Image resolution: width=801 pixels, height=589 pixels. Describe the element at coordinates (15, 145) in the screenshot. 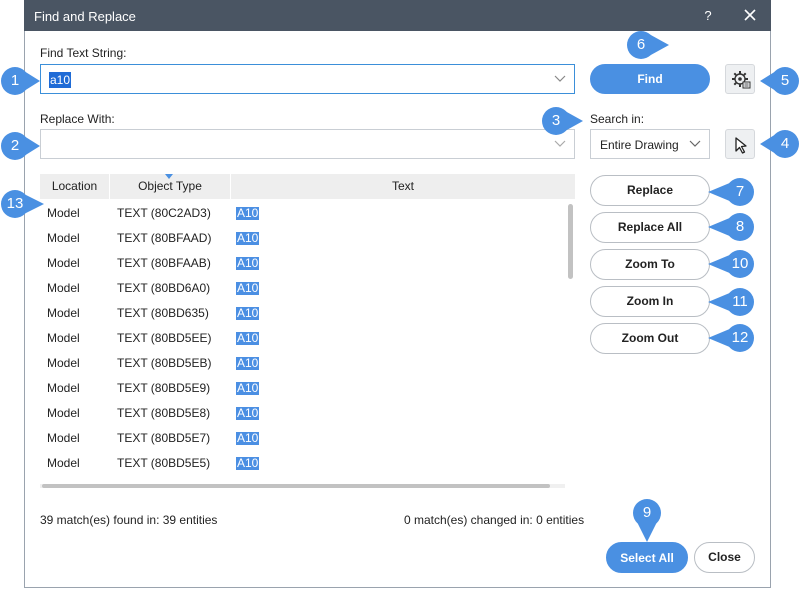

I see `callout-2-label: 2` at that location.